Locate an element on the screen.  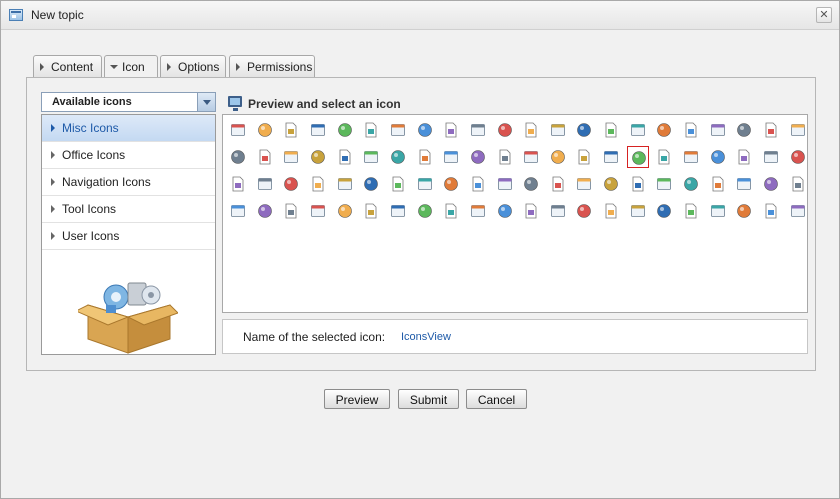
category-misc-icons: Misc Icons is located at coordinates (128, 128).